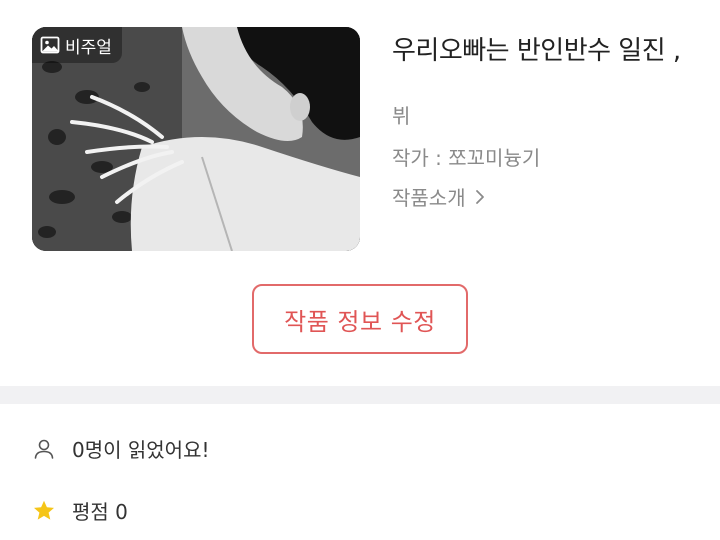 The width and height of the screenshot is (720, 540). I want to click on person-icon, so click(44, 449).